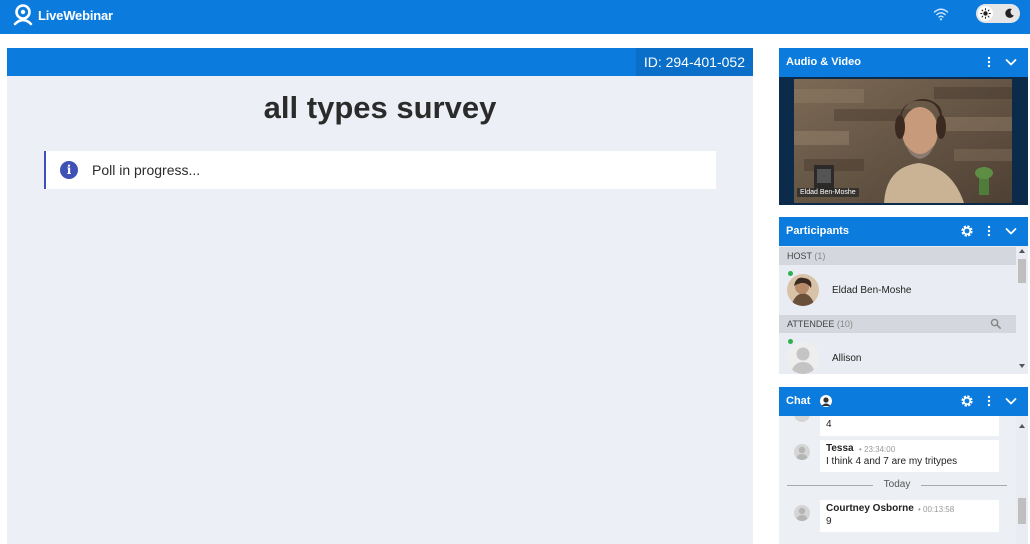 The image size is (1030, 544). What do you see at coordinates (897, 355) in the screenshot?
I see `participant-row: Allison` at bounding box center [897, 355].